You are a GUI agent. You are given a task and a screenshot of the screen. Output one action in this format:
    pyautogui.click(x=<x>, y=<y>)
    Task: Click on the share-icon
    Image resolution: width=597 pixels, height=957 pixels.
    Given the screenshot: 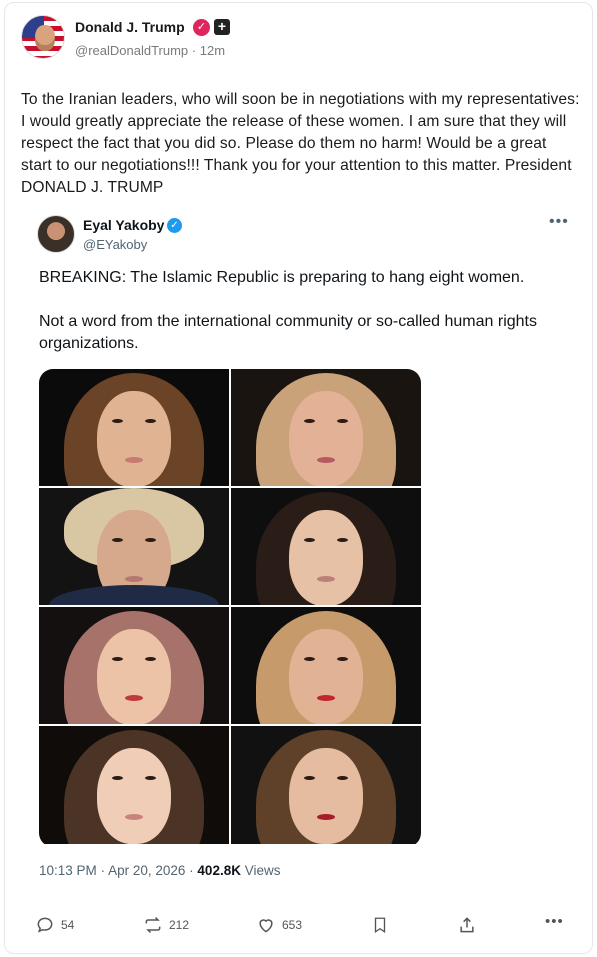 What is the action you would take?
    pyautogui.click(x=467, y=925)
    